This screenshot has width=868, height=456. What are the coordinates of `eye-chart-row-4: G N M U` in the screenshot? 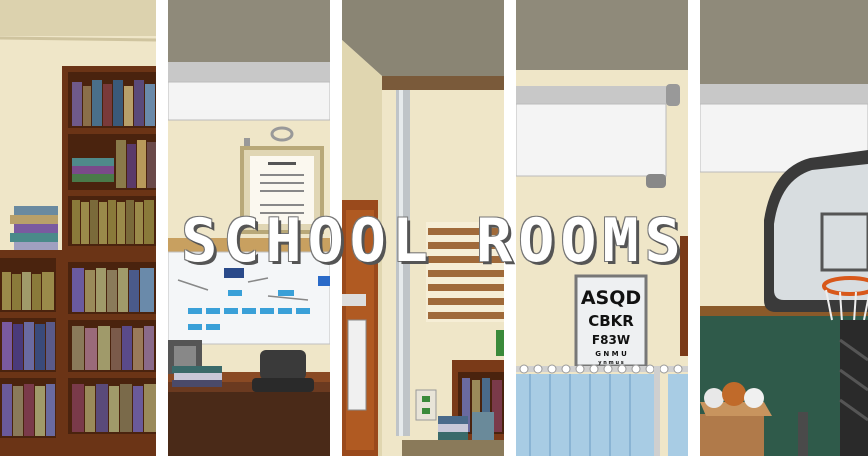 It's located at (611, 354).